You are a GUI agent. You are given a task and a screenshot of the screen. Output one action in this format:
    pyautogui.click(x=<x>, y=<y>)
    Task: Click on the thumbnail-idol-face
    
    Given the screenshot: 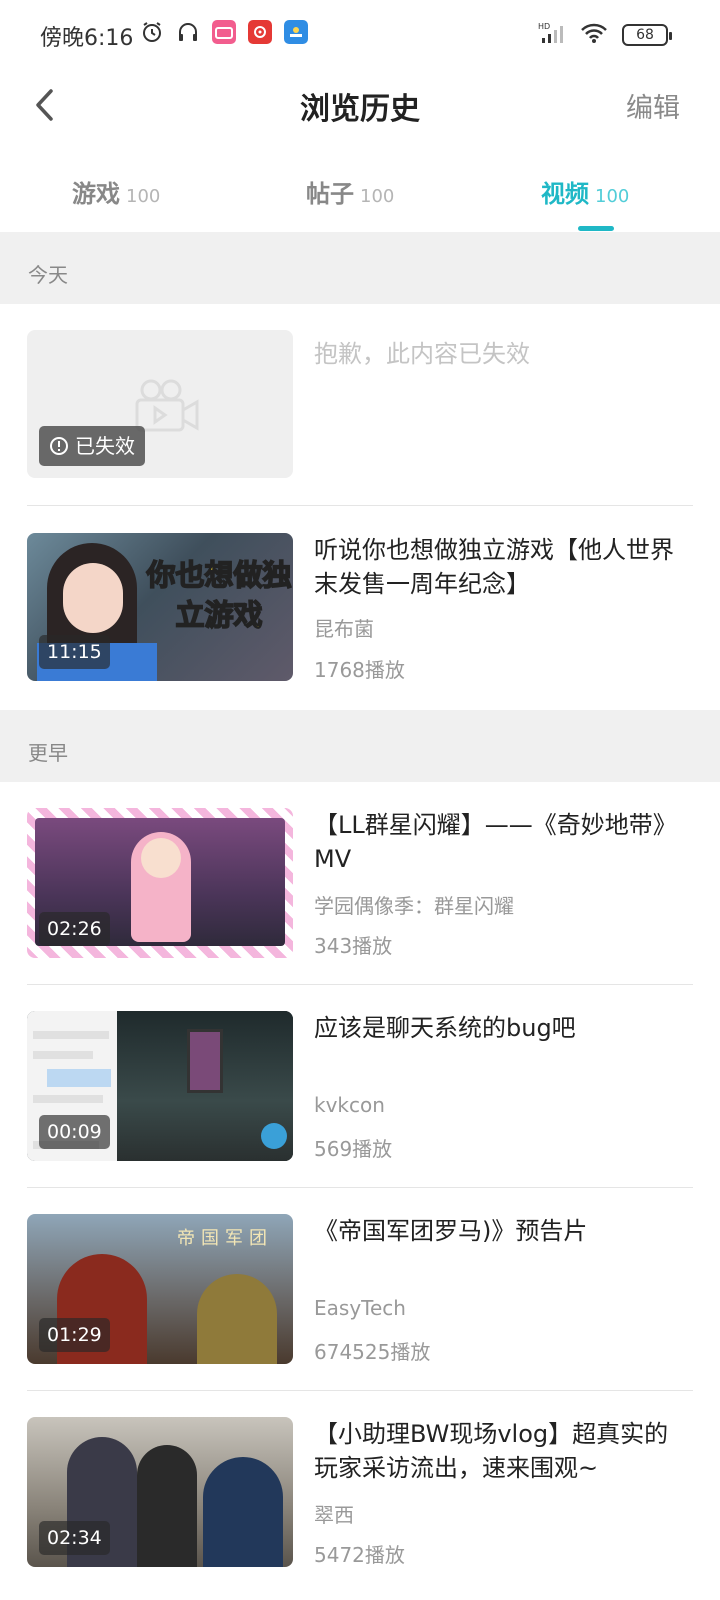 What is the action you would take?
    pyautogui.click(x=161, y=858)
    